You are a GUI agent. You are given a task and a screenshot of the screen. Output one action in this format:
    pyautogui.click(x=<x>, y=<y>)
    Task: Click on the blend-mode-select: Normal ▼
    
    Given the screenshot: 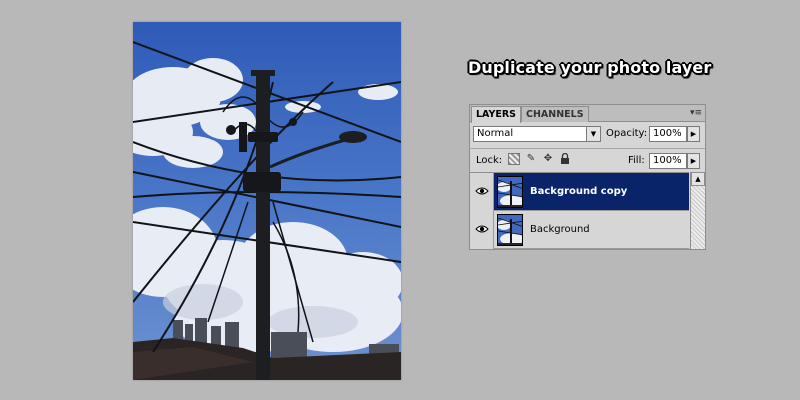 What is the action you would take?
    pyautogui.click(x=537, y=134)
    